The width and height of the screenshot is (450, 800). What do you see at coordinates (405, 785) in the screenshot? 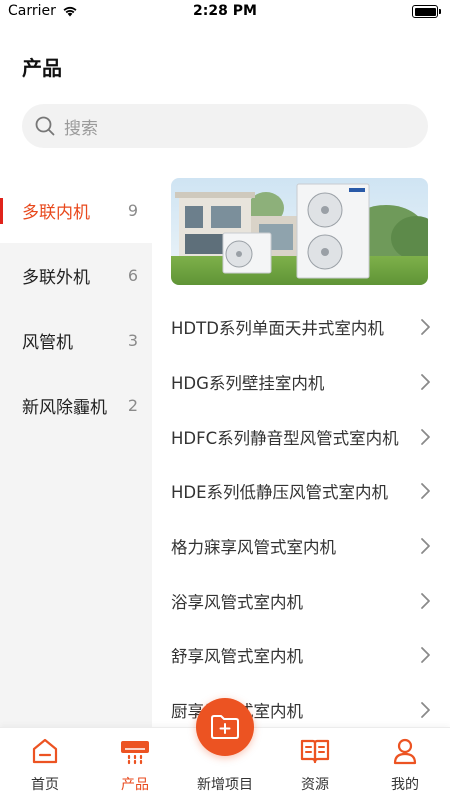
I see `tab-label: 我的` at bounding box center [405, 785].